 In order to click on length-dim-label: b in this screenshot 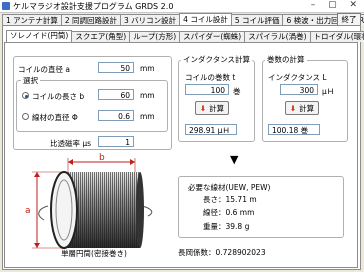, I will do `click(102, 158)`.